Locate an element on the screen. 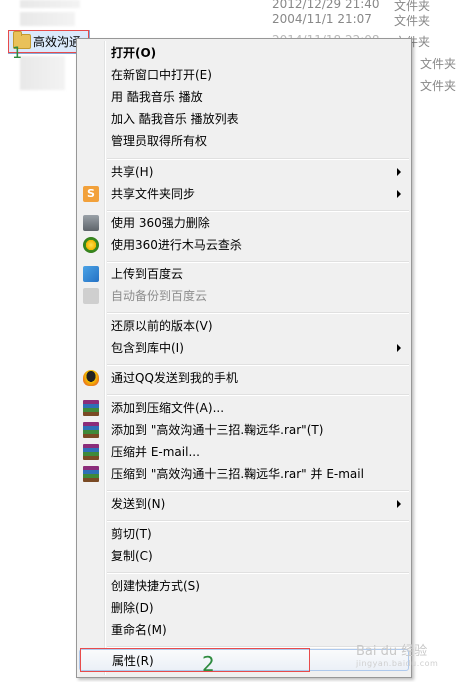  menu-item-label: 管理员取得所有权 is located at coordinates (159, 141).